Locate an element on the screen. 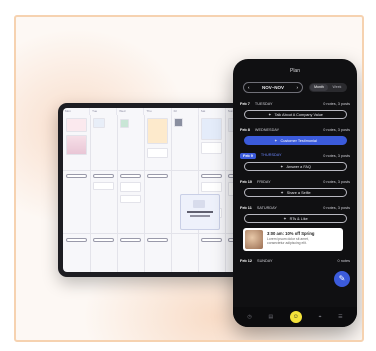  chat-icon: ✦ is located at coordinates (276, 140).